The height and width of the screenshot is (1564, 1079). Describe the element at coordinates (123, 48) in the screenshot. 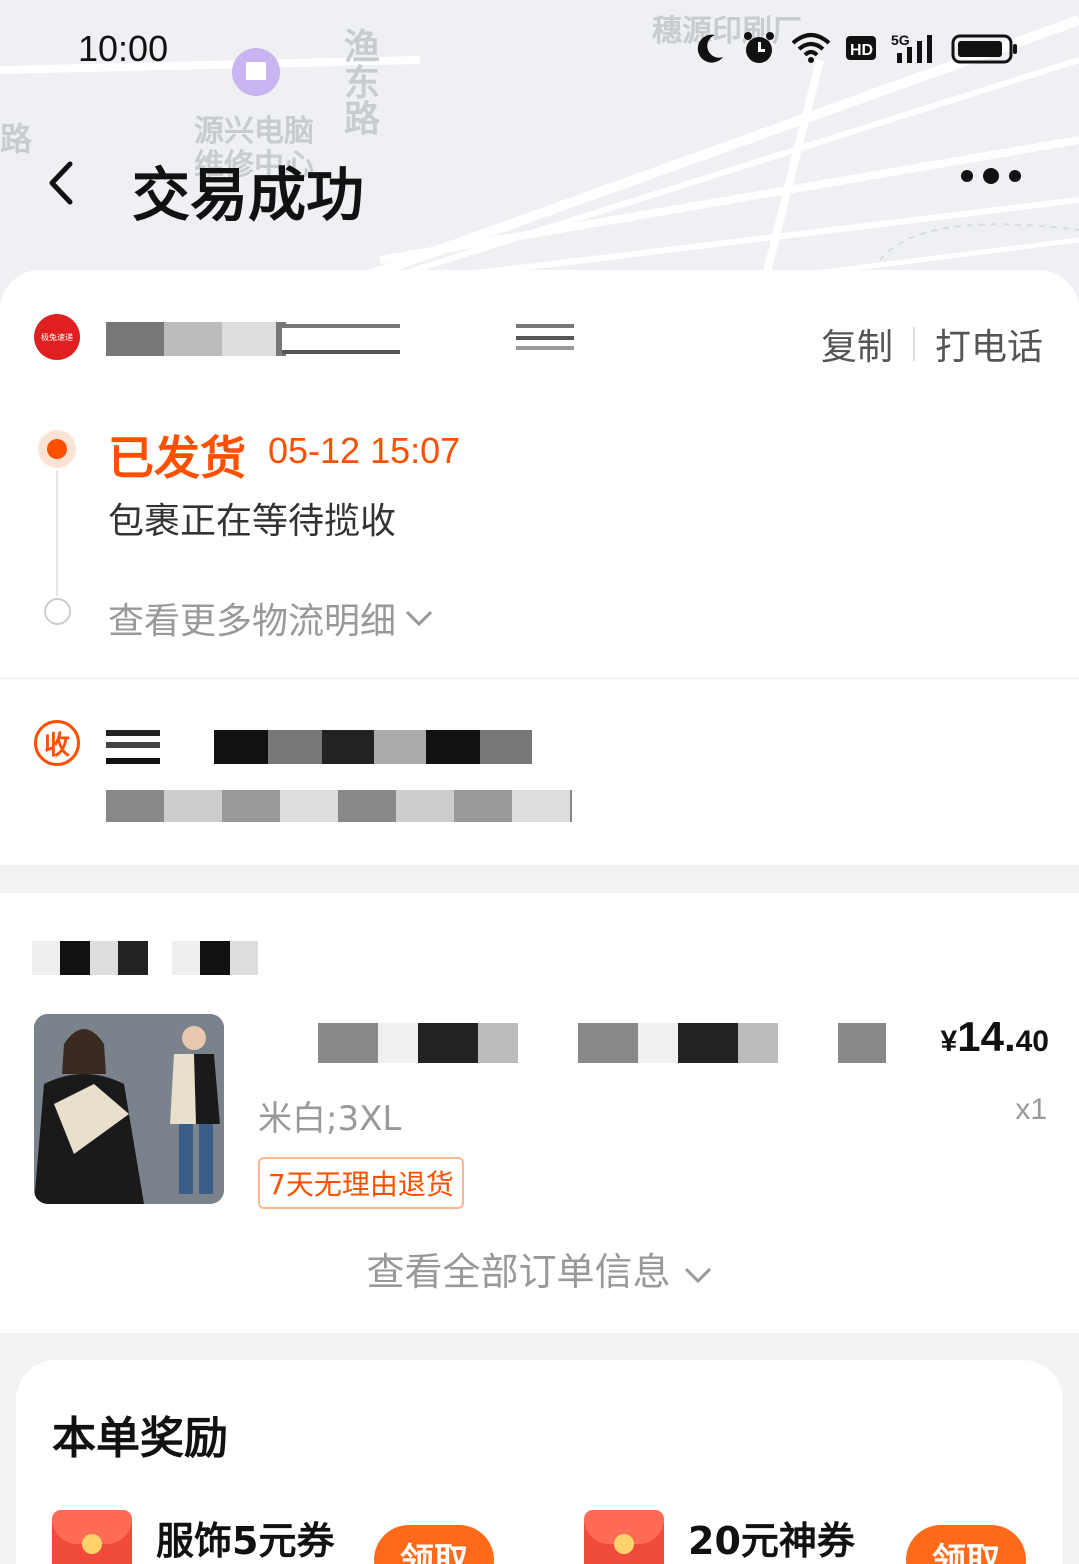

I see `status-time: 10:00` at that location.